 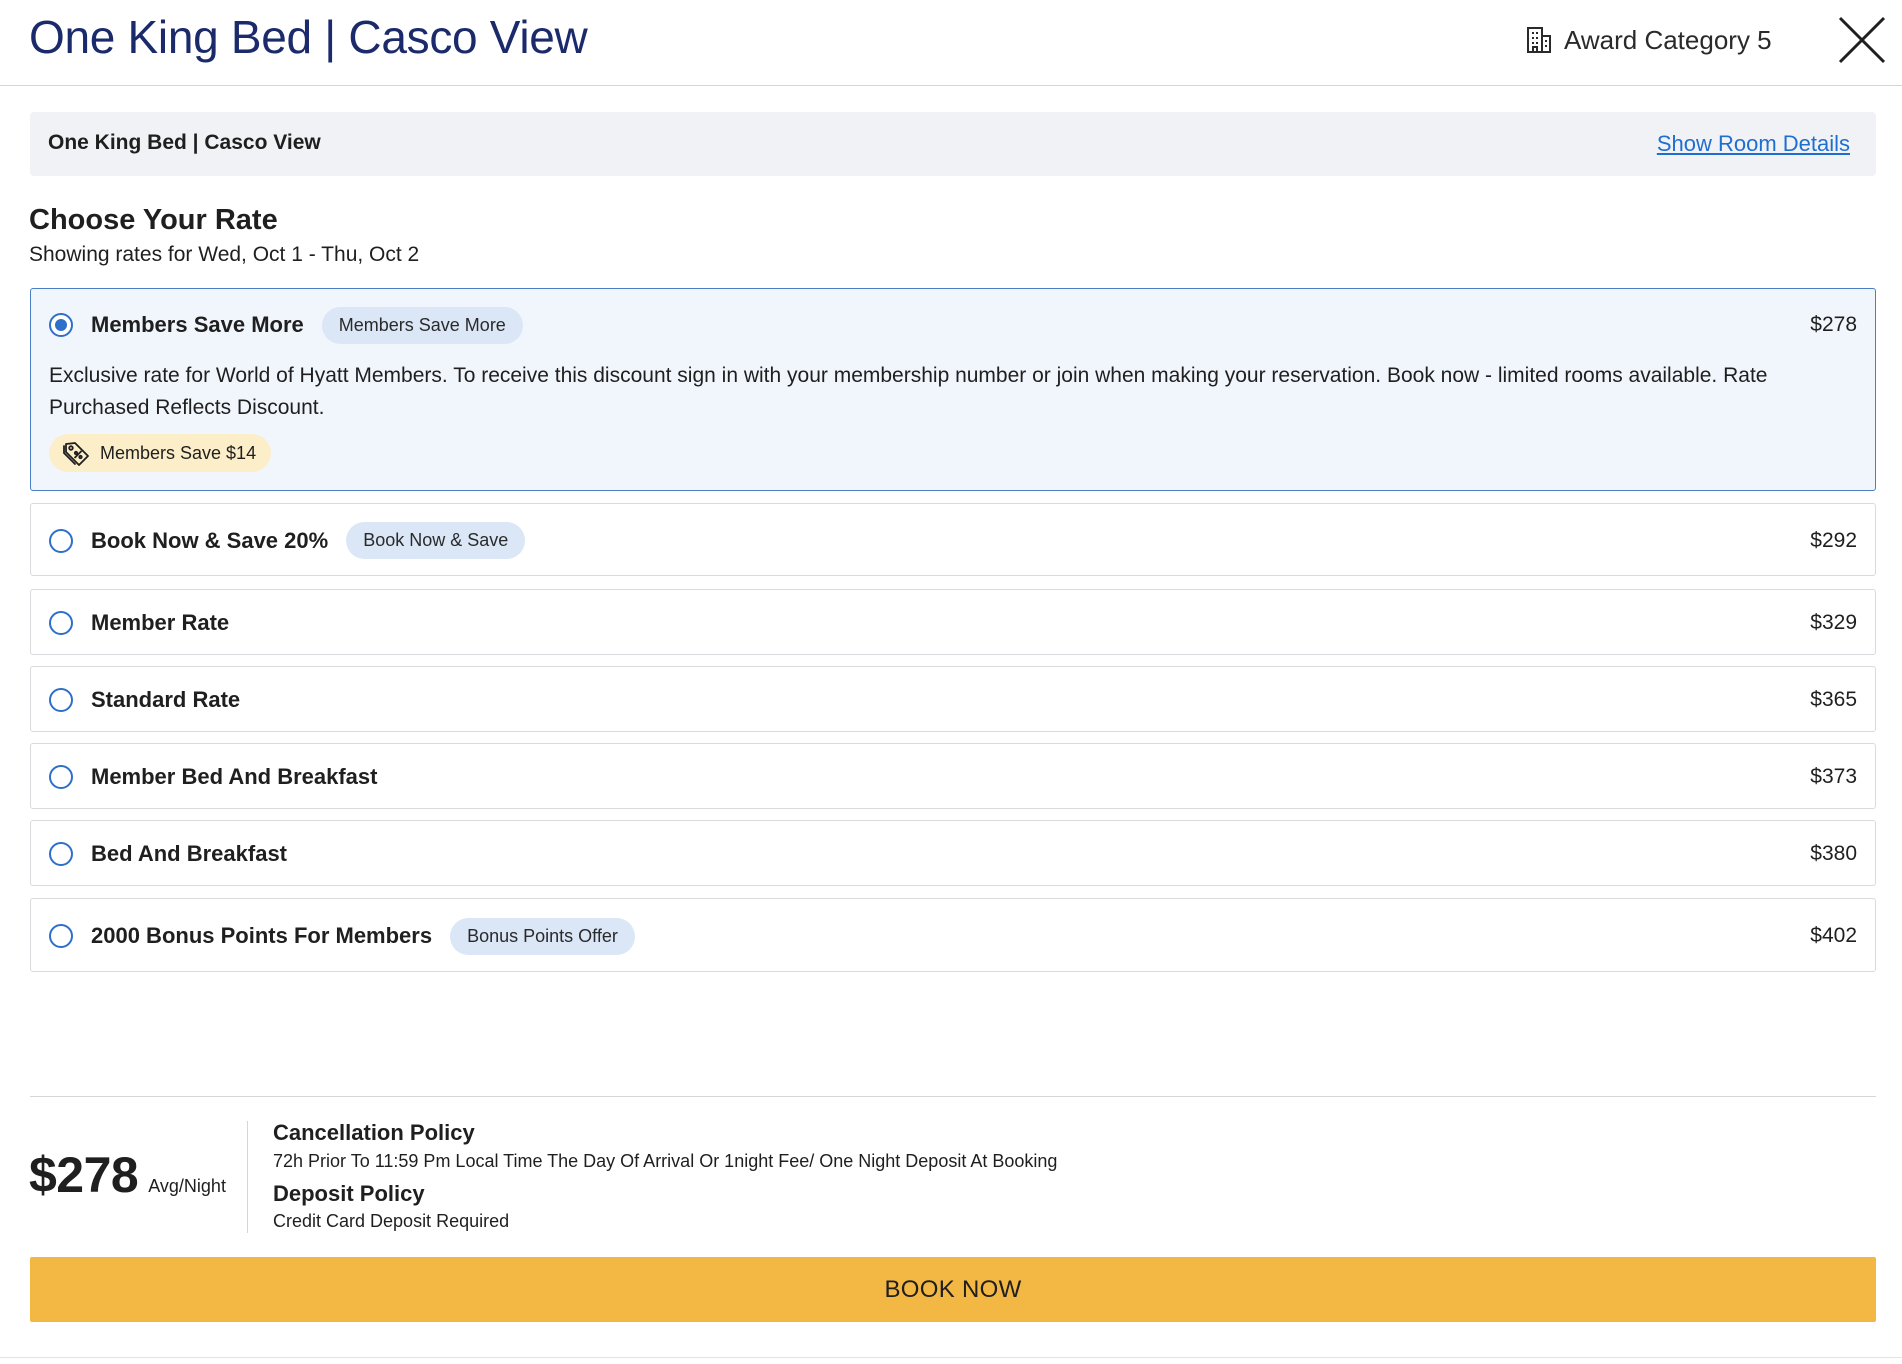 What do you see at coordinates (1753, 144) in the screenshot?
I see `show-room-details-link: Show Room Details` at bounding box center [1753, 144].